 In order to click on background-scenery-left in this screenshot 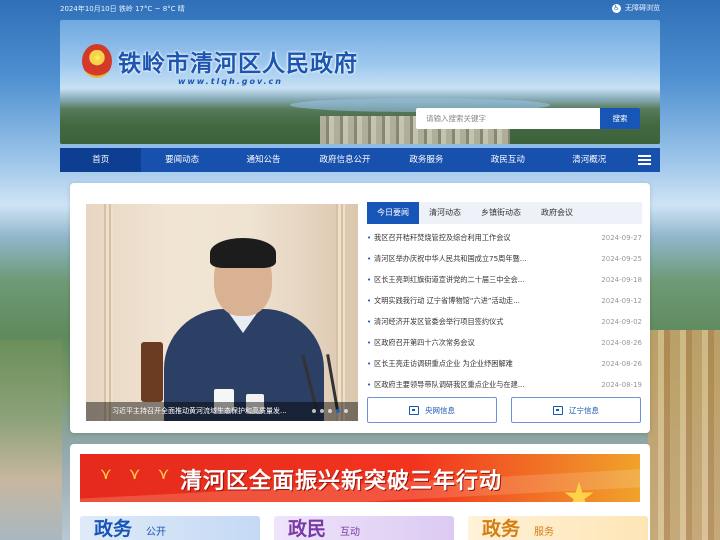, I will do `click(31, 440)`.